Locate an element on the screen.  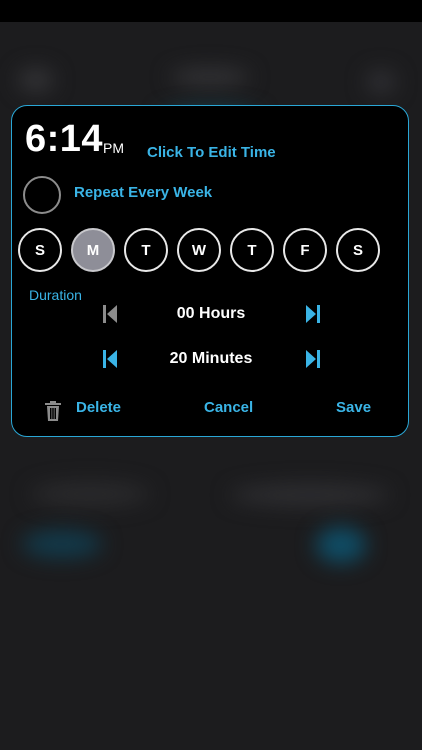
trash-icon is located at coordinates (53, 411).